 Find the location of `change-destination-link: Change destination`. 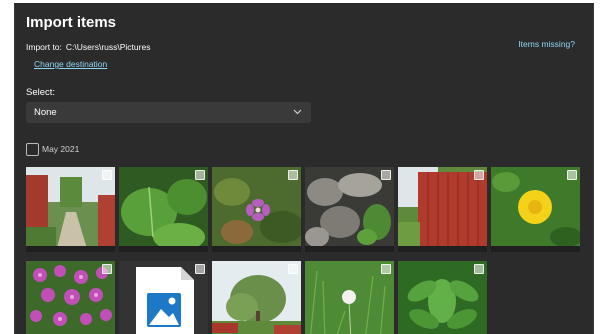

change-destination-link: Change destination is located at coordinates (70, 64).